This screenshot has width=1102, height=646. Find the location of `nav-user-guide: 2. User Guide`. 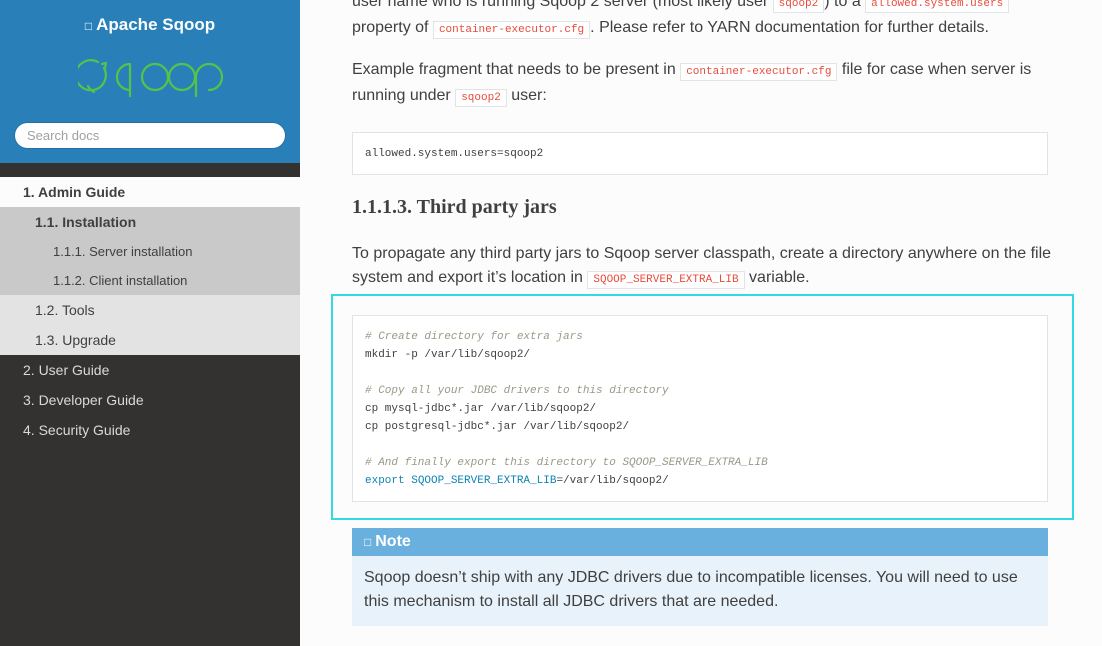

nav-user-guide: 2. User Guide is located at coordinates (150, 370).